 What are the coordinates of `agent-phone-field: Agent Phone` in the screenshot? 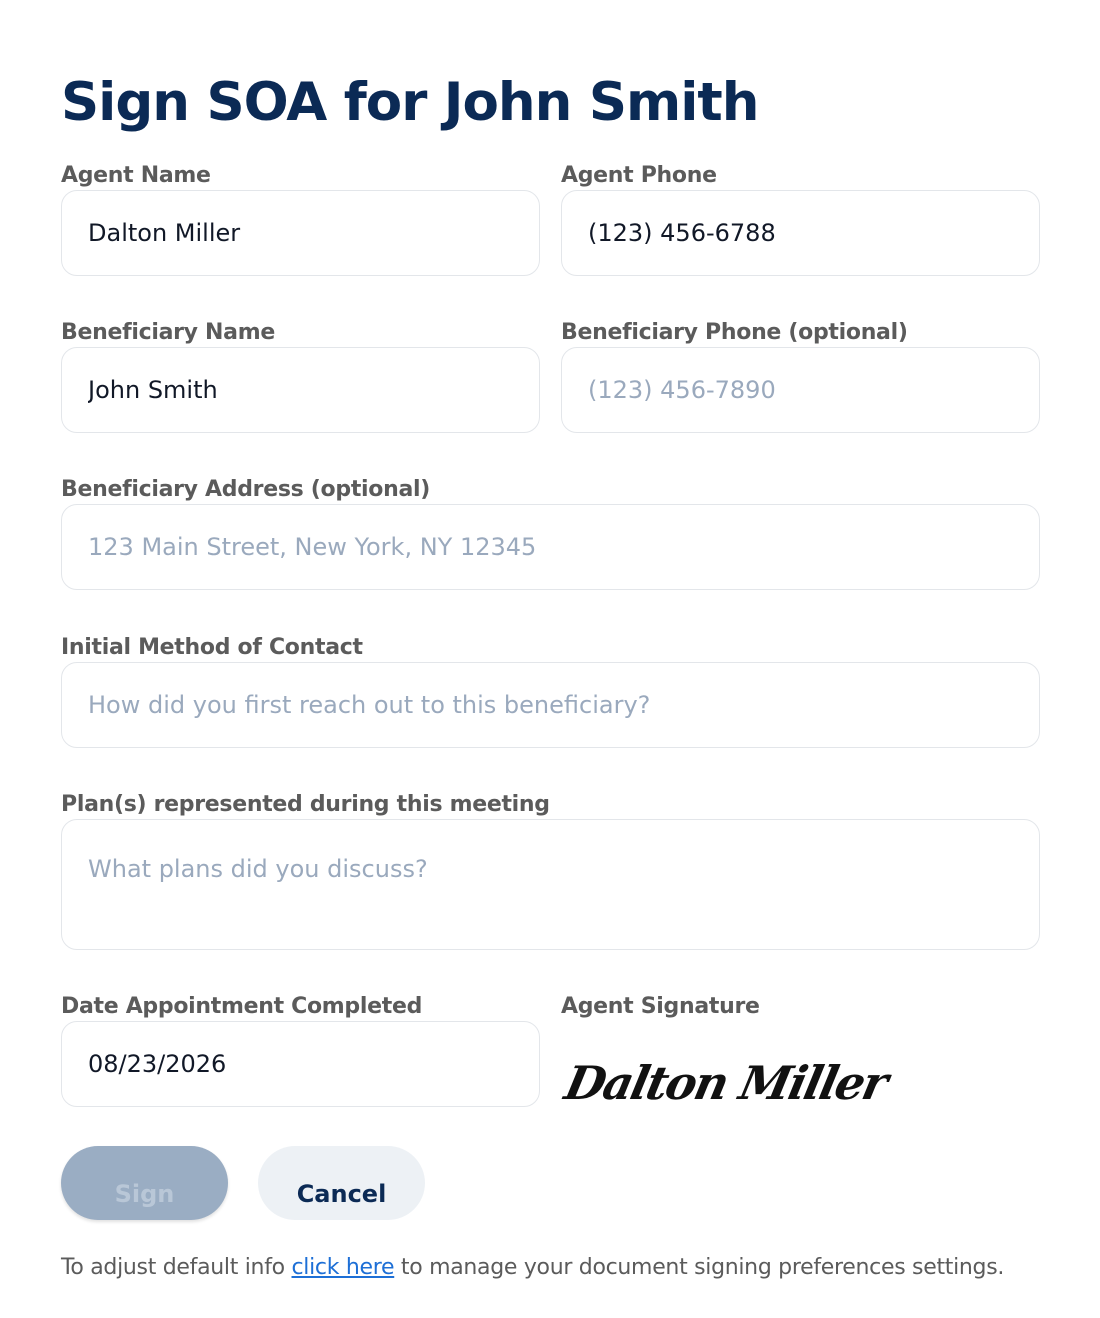 It's located at (800, 219).